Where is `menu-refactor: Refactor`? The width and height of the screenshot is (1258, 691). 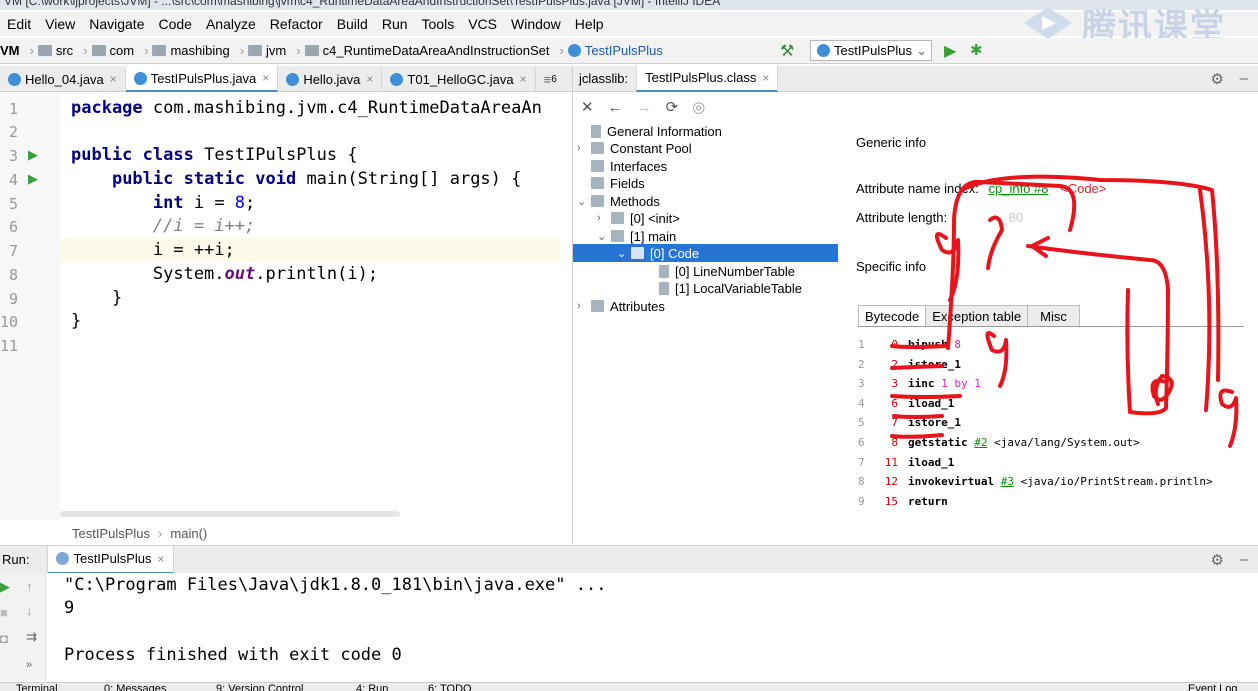
menu-refactor: Refactor is located at coordinates (296, 24).